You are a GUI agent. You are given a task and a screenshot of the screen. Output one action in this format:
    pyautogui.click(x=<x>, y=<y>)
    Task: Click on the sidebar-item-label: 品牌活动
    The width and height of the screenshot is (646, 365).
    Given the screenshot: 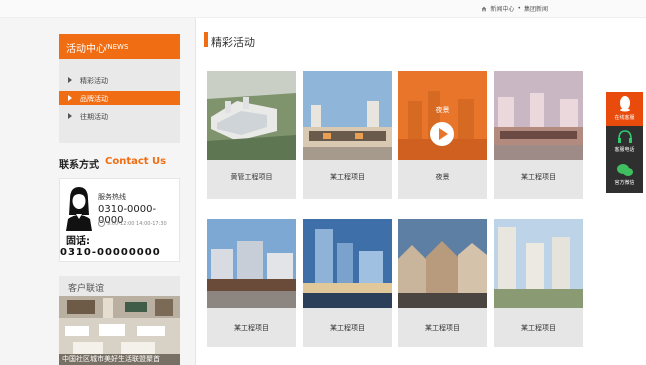 What is the action you would take?
    pyautogui.click(x=94, y=99)
    